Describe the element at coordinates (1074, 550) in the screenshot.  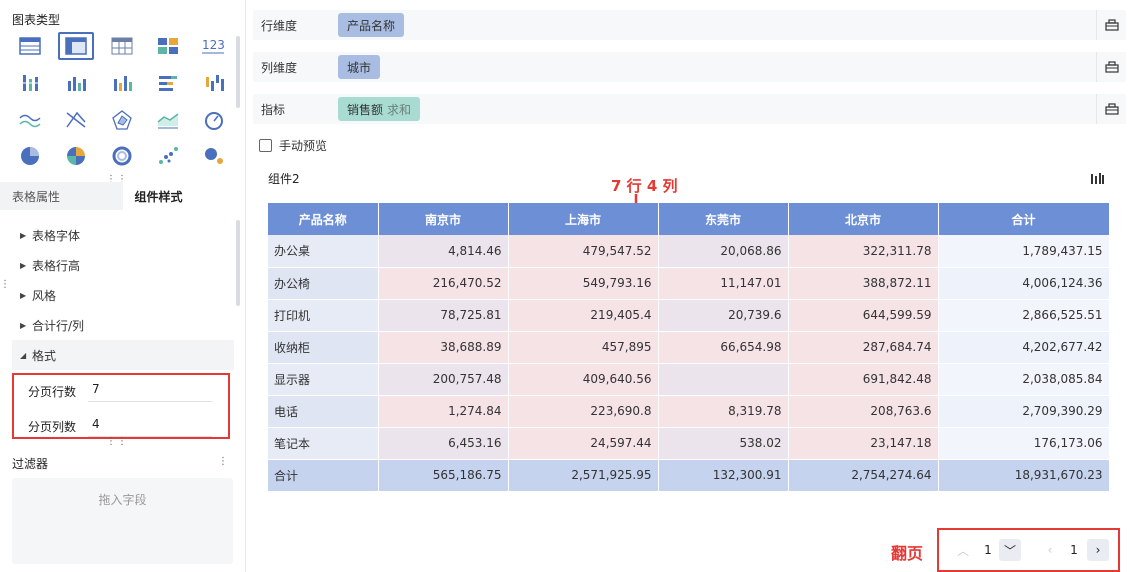
I see `col-page-number: 1` at that location.